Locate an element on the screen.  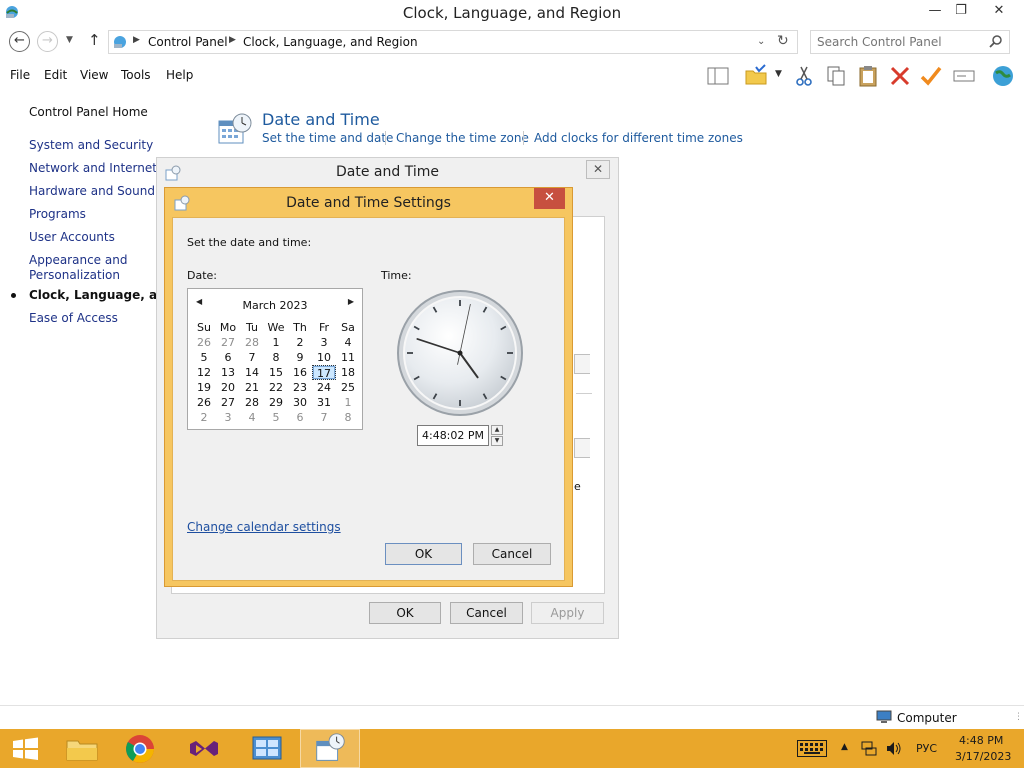
rename-icon is located at coordinates (964, 76).